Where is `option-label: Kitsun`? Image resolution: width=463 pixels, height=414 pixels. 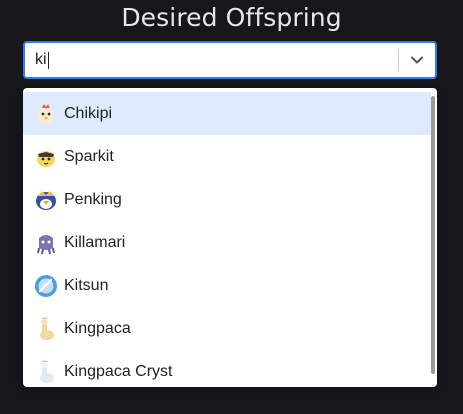 option-label: Kitsun is located at coordinates (86, 285).